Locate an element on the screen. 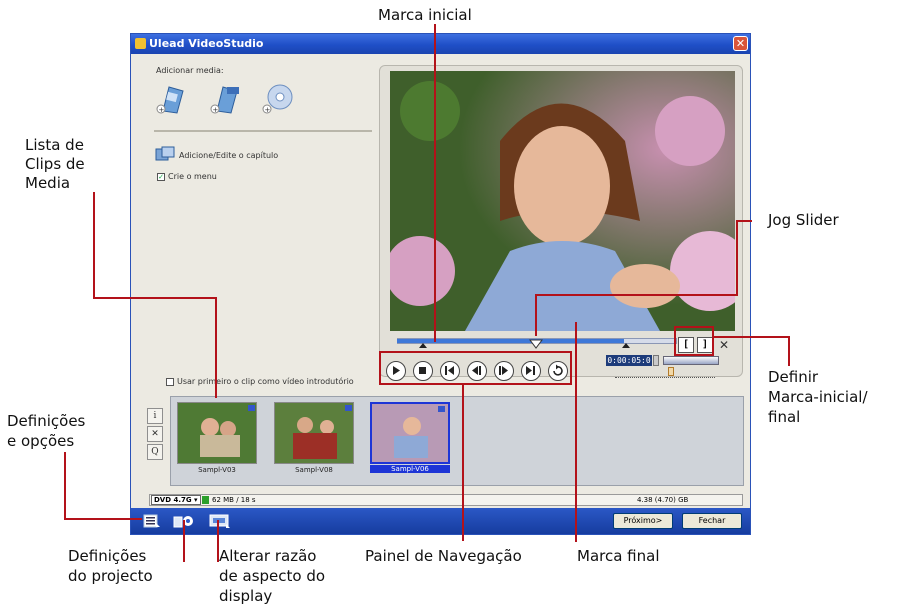 This screenshot has height=612, width=899. go-start-button is located at coordinates (450, 371).